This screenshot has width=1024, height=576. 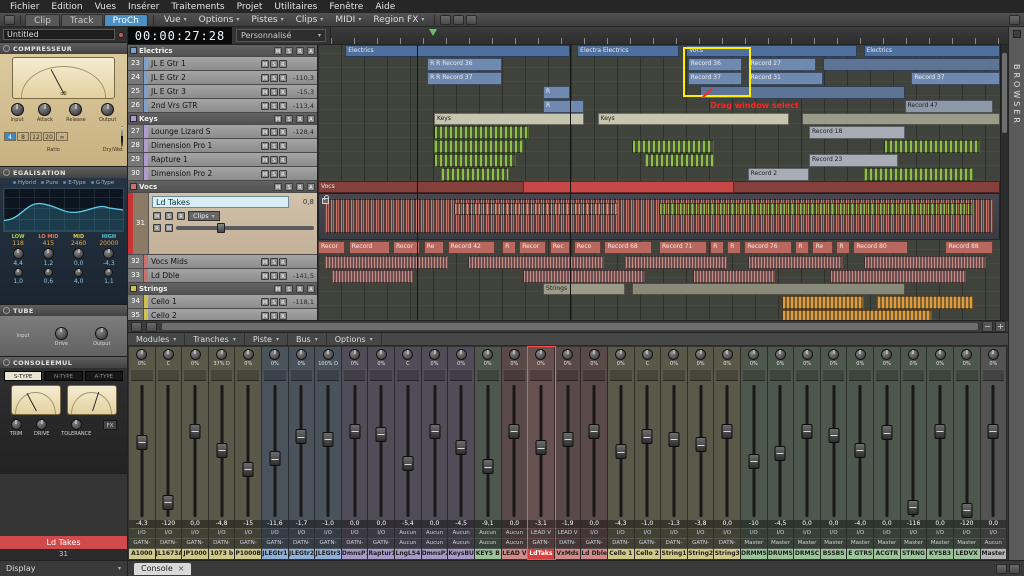 I want to click on io-selector: LEAD V, so click(x=541, y=533).